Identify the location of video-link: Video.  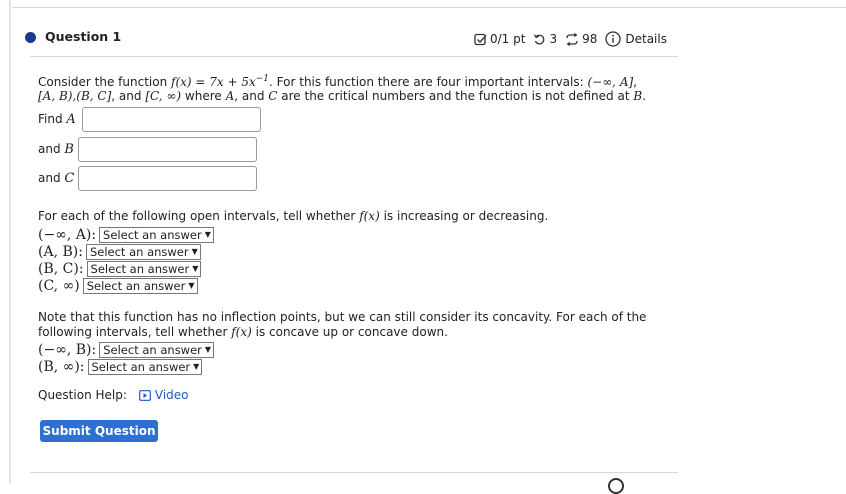
(163, 395).